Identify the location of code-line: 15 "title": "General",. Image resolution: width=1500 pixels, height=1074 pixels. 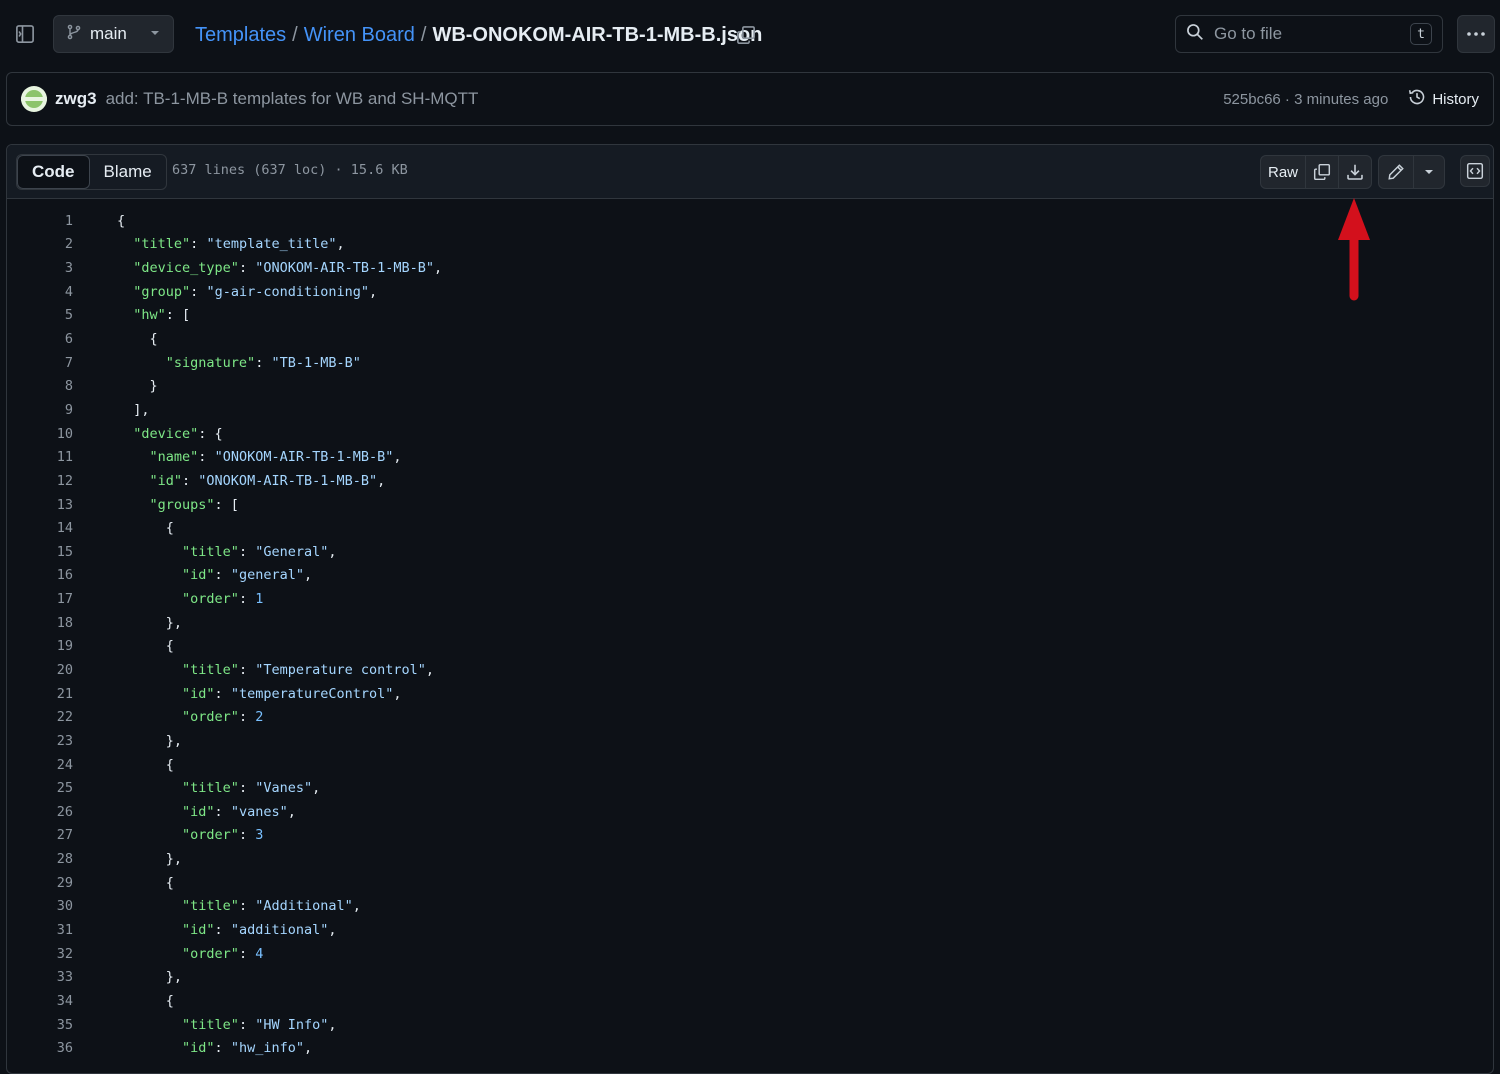
(750, 552).